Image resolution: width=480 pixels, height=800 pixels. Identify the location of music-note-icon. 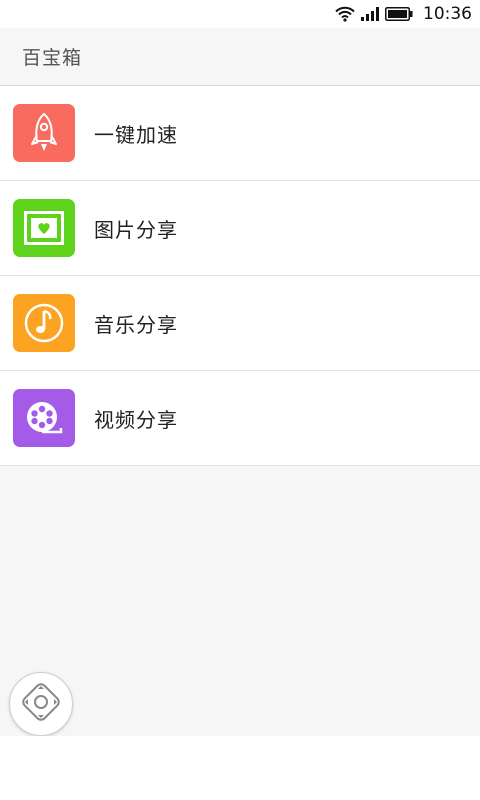
(44, 323).